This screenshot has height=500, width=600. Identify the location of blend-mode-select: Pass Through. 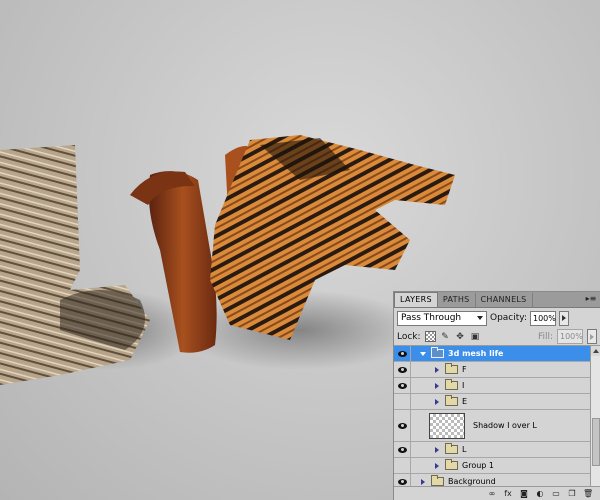
(442, 318).